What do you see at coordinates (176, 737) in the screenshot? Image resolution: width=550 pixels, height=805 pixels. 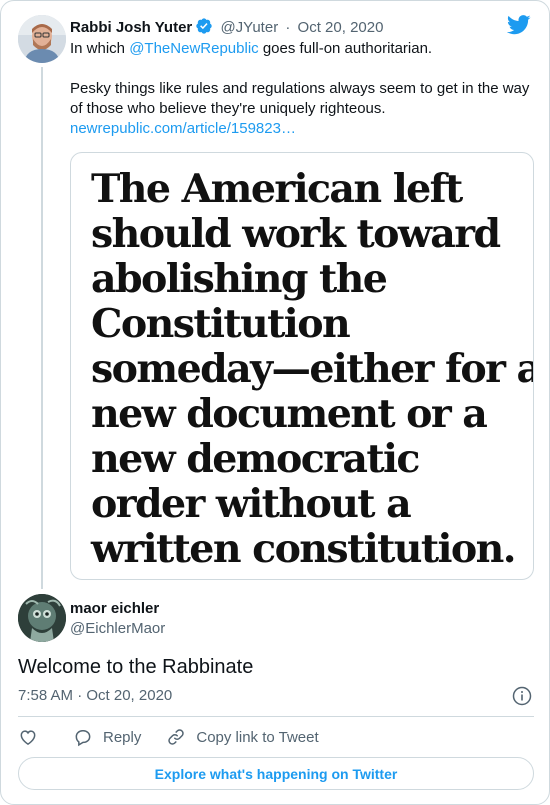 I see `link-icon` at bounding box center [176, 737].